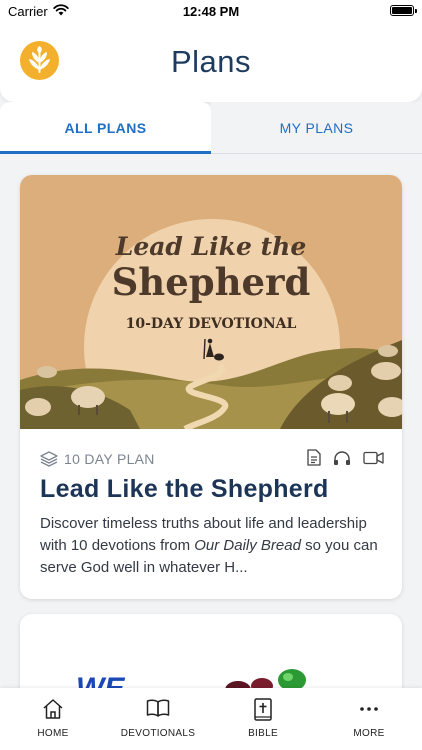 The image size is (422, 750). I want to click on tab-all-plans: ALL PLANS, so click(105, 128).